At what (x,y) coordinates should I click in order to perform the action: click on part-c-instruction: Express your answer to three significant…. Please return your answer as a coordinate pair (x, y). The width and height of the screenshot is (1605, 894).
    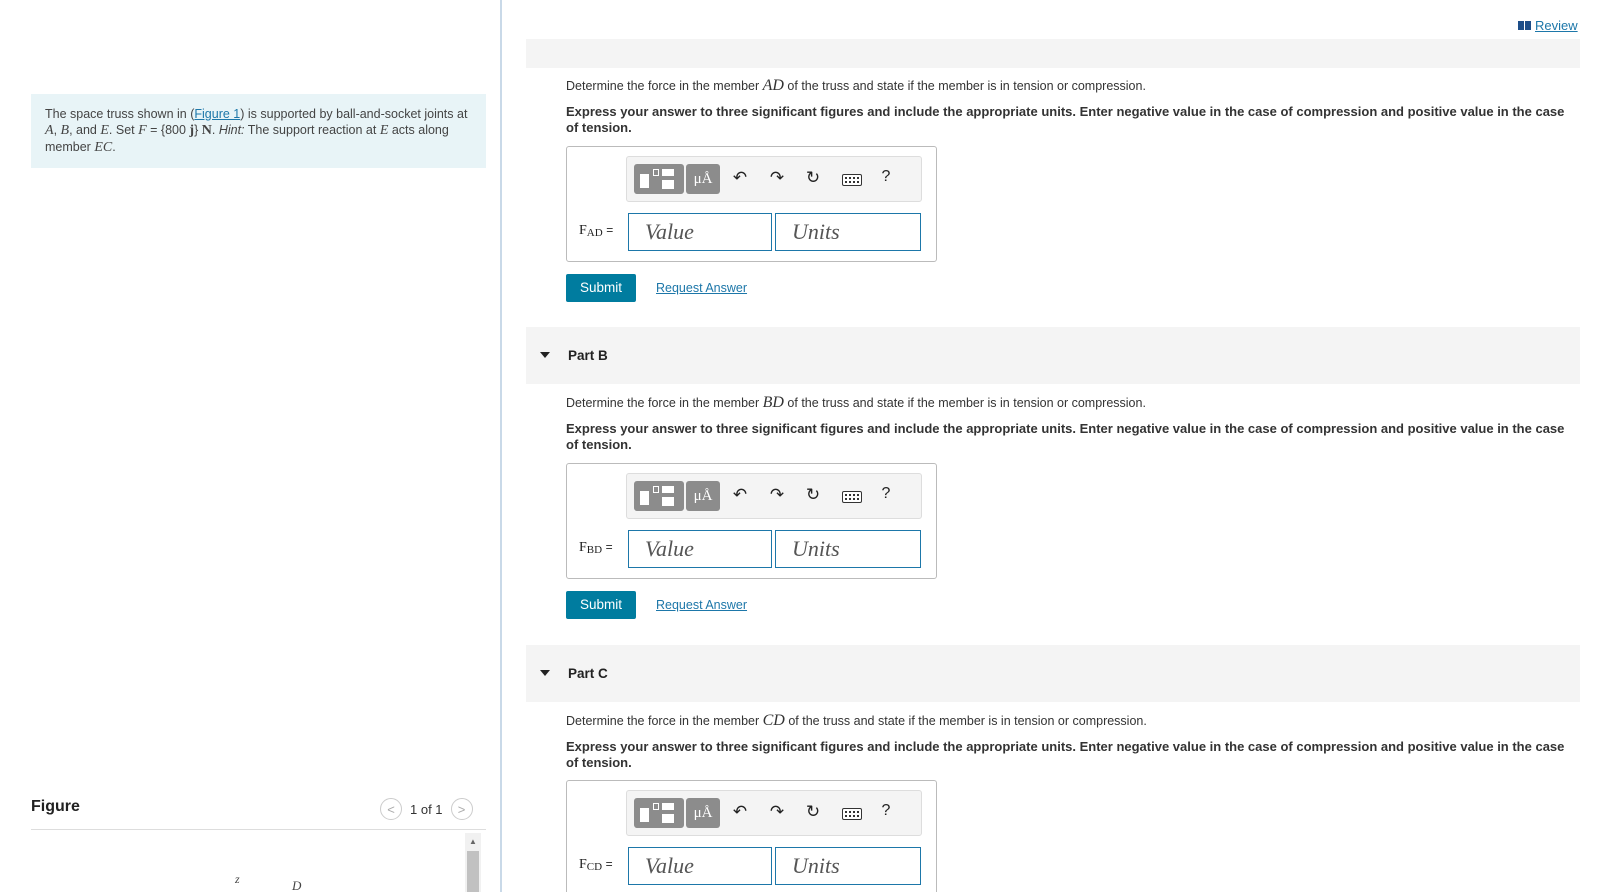
    Looking at the image, I should click on (1065, 754).